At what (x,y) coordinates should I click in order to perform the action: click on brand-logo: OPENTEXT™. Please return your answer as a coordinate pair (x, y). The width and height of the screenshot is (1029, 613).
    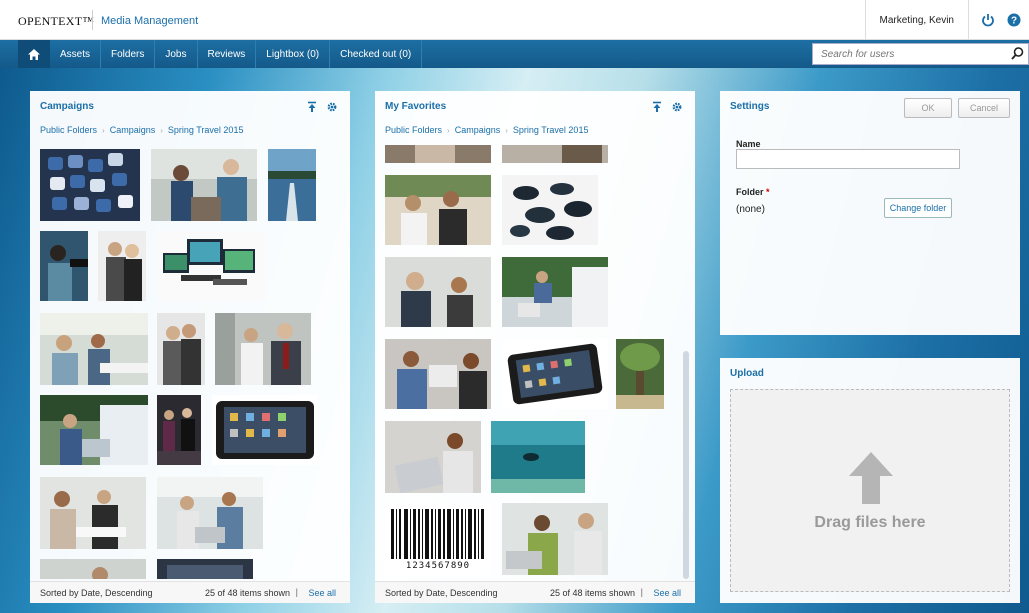
    Looking at the image, I should click on (56, 21).